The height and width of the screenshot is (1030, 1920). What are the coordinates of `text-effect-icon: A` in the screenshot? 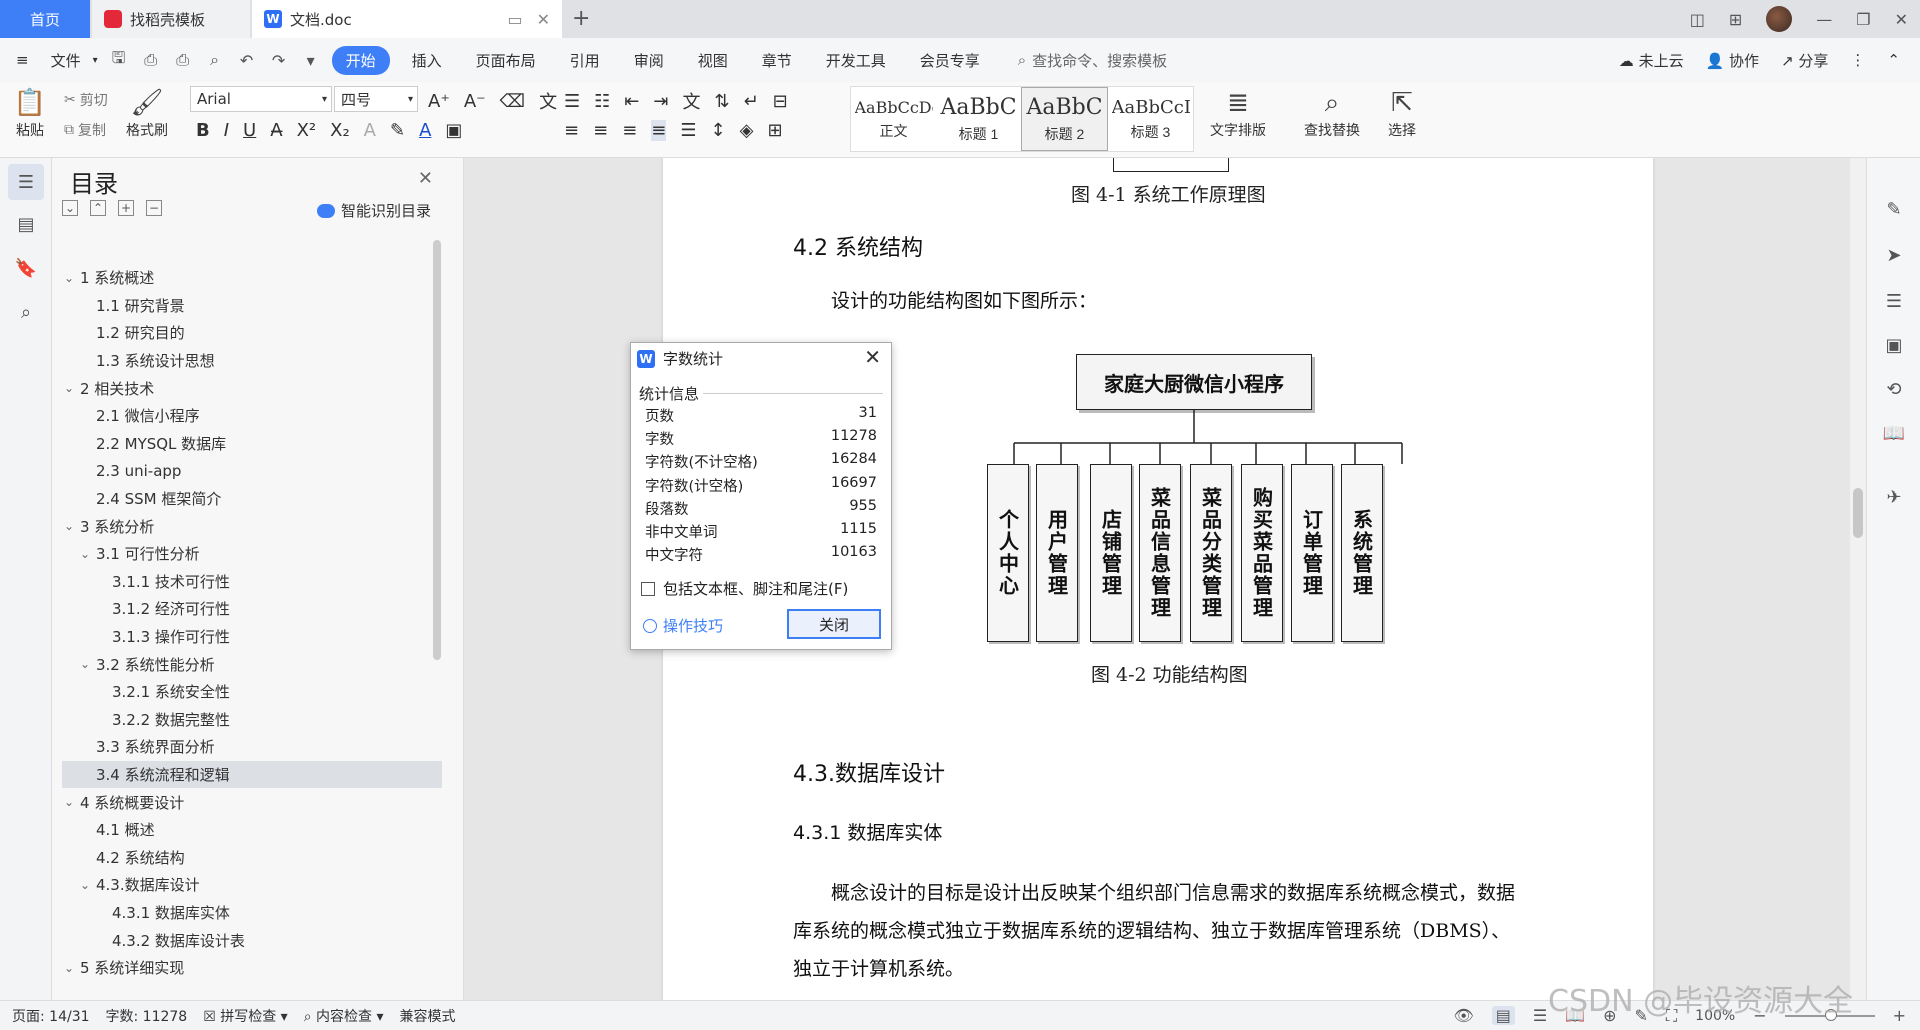 It's located at (370, 130).